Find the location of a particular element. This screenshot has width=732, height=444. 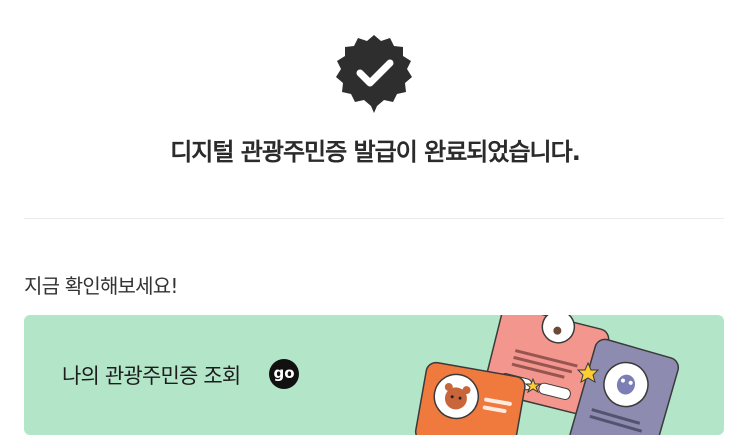

banner-label: 나의 관광주민증 조회 is located at coordinates (151, 376).